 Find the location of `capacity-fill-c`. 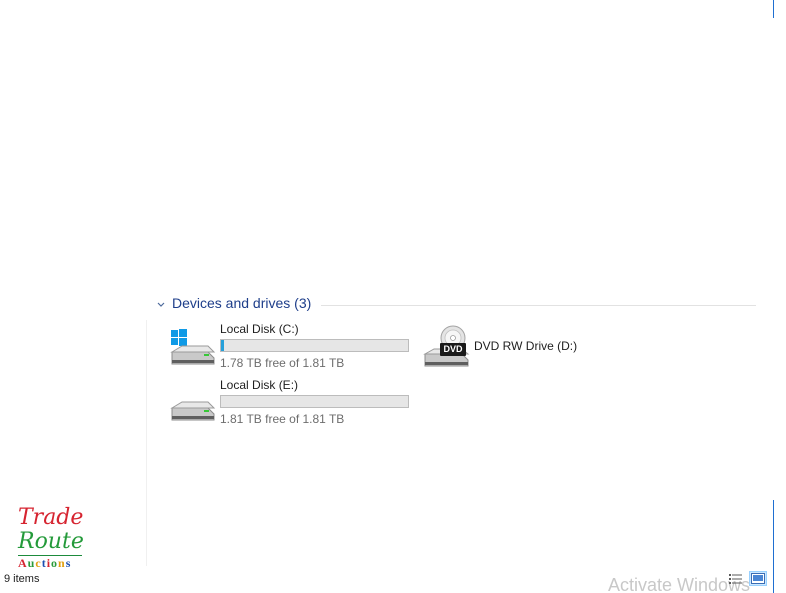

capacity-fill-c is located at coordinates (223, 345).